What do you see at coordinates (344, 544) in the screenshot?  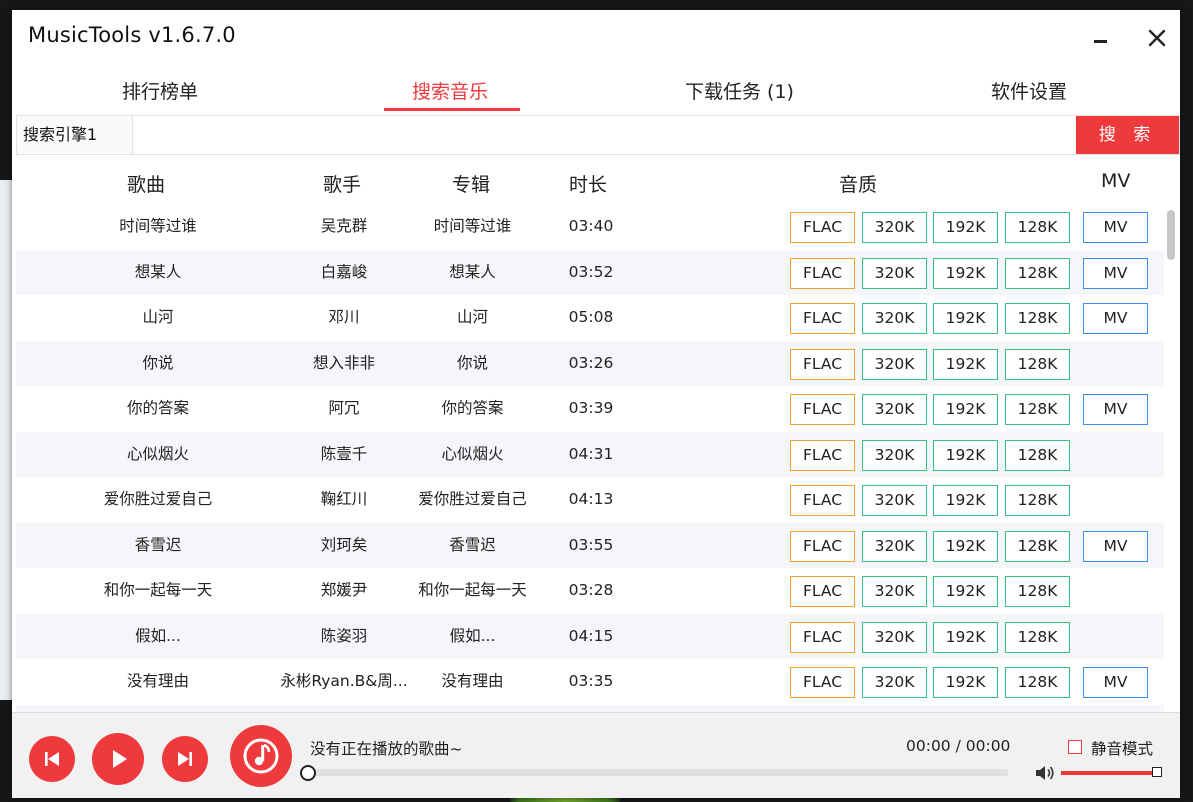 I see `artist-cell: 刘珂矣` at bounding box center [344, 544].